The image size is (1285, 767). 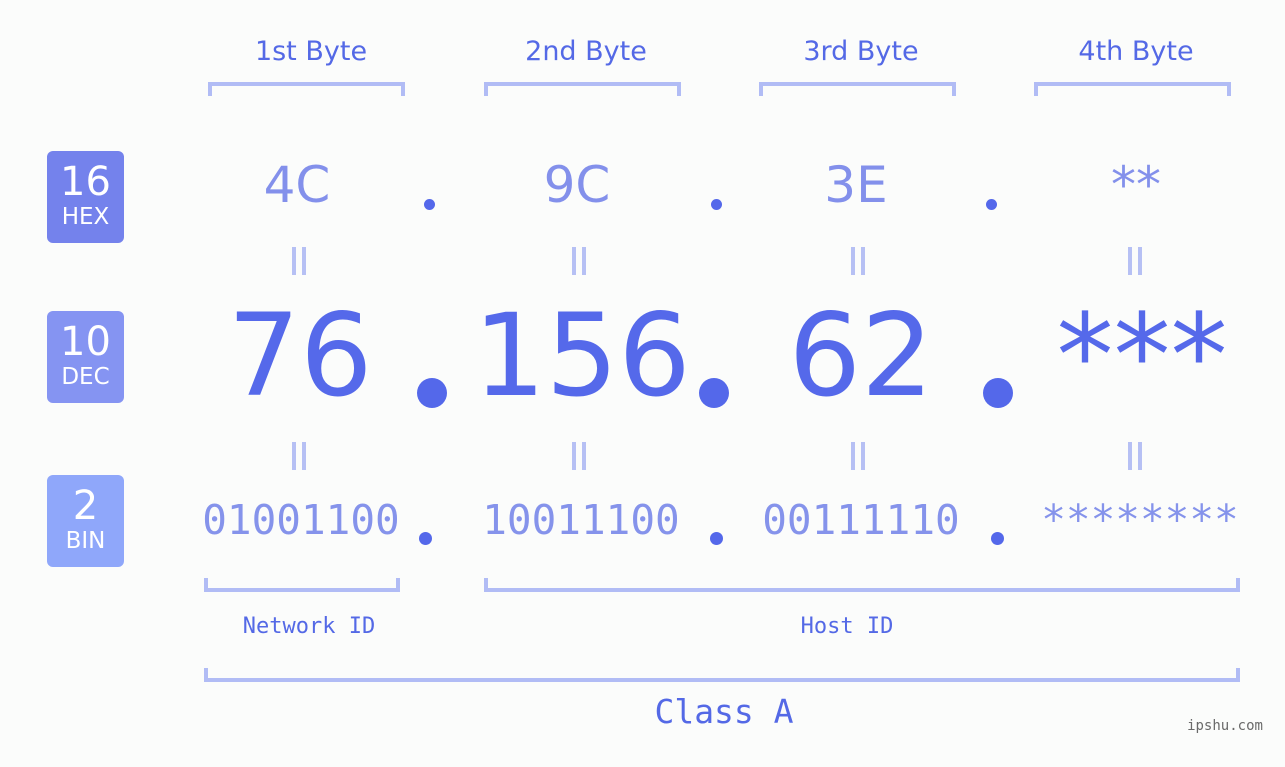 What do you see at coordinates (1136, 185) in the screenshot?
I see `hex-octet-4: **` at bounding box center [1136, 185].